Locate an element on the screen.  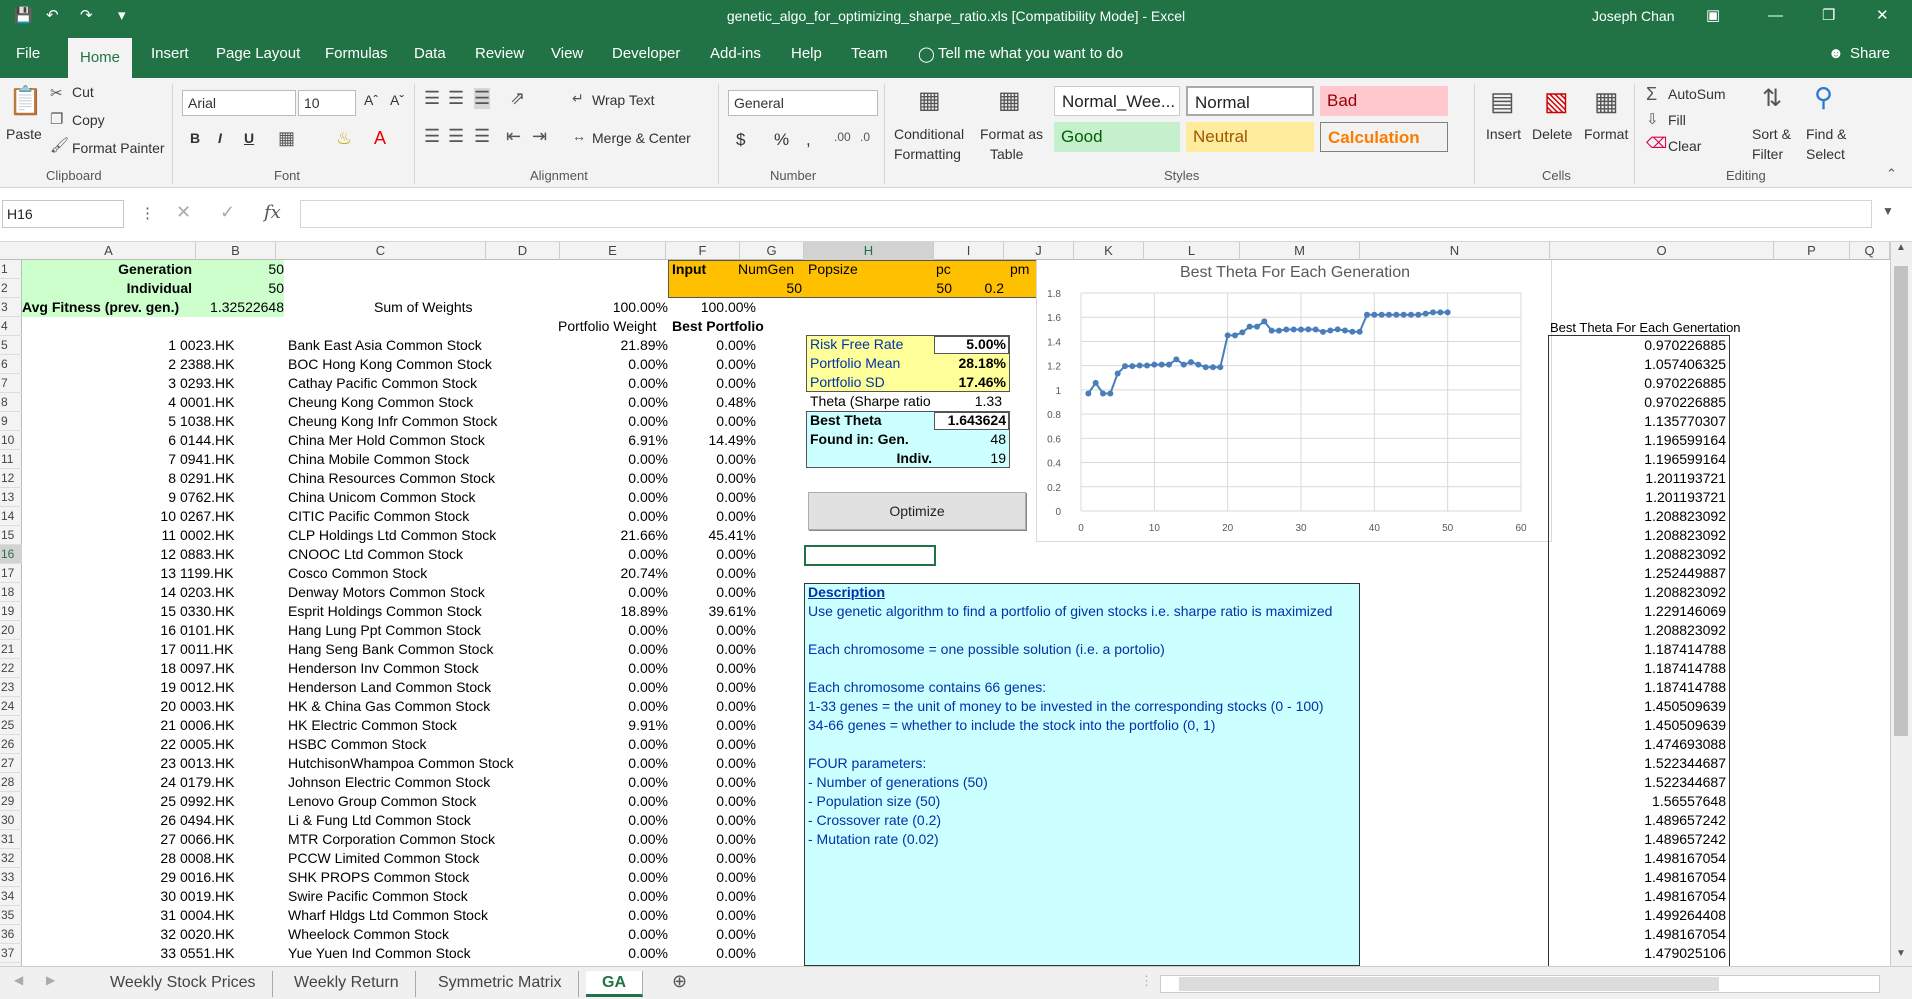
tell-me-search: Tell me what you want to do is located at coordinates (1030, 53).